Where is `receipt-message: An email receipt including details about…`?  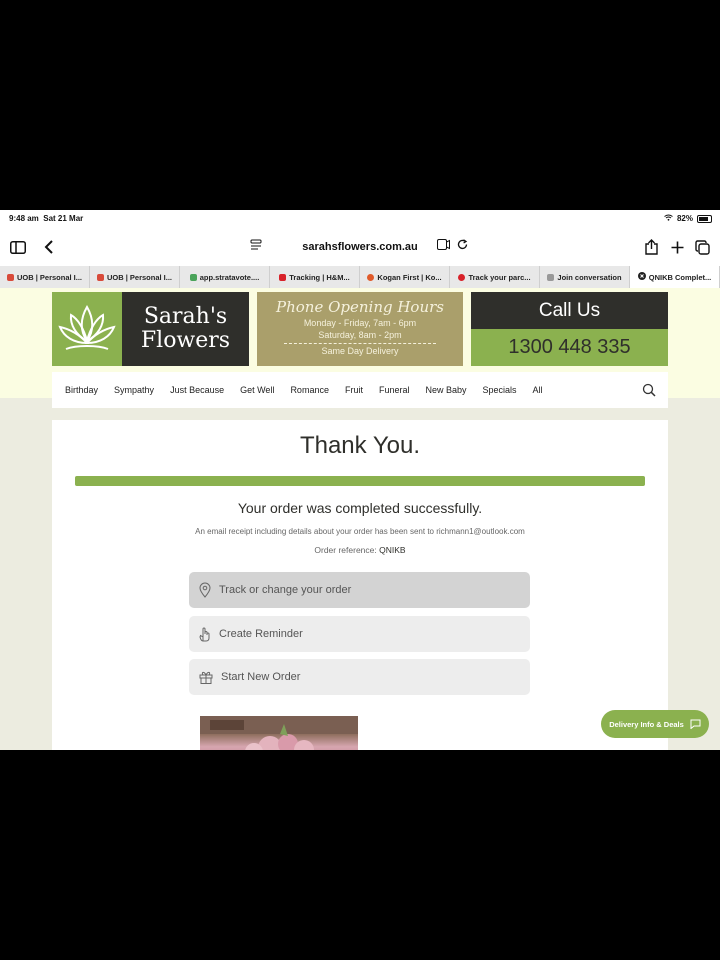
receipt-message: An email receipt including details about… is located at coordinates (360, 531).